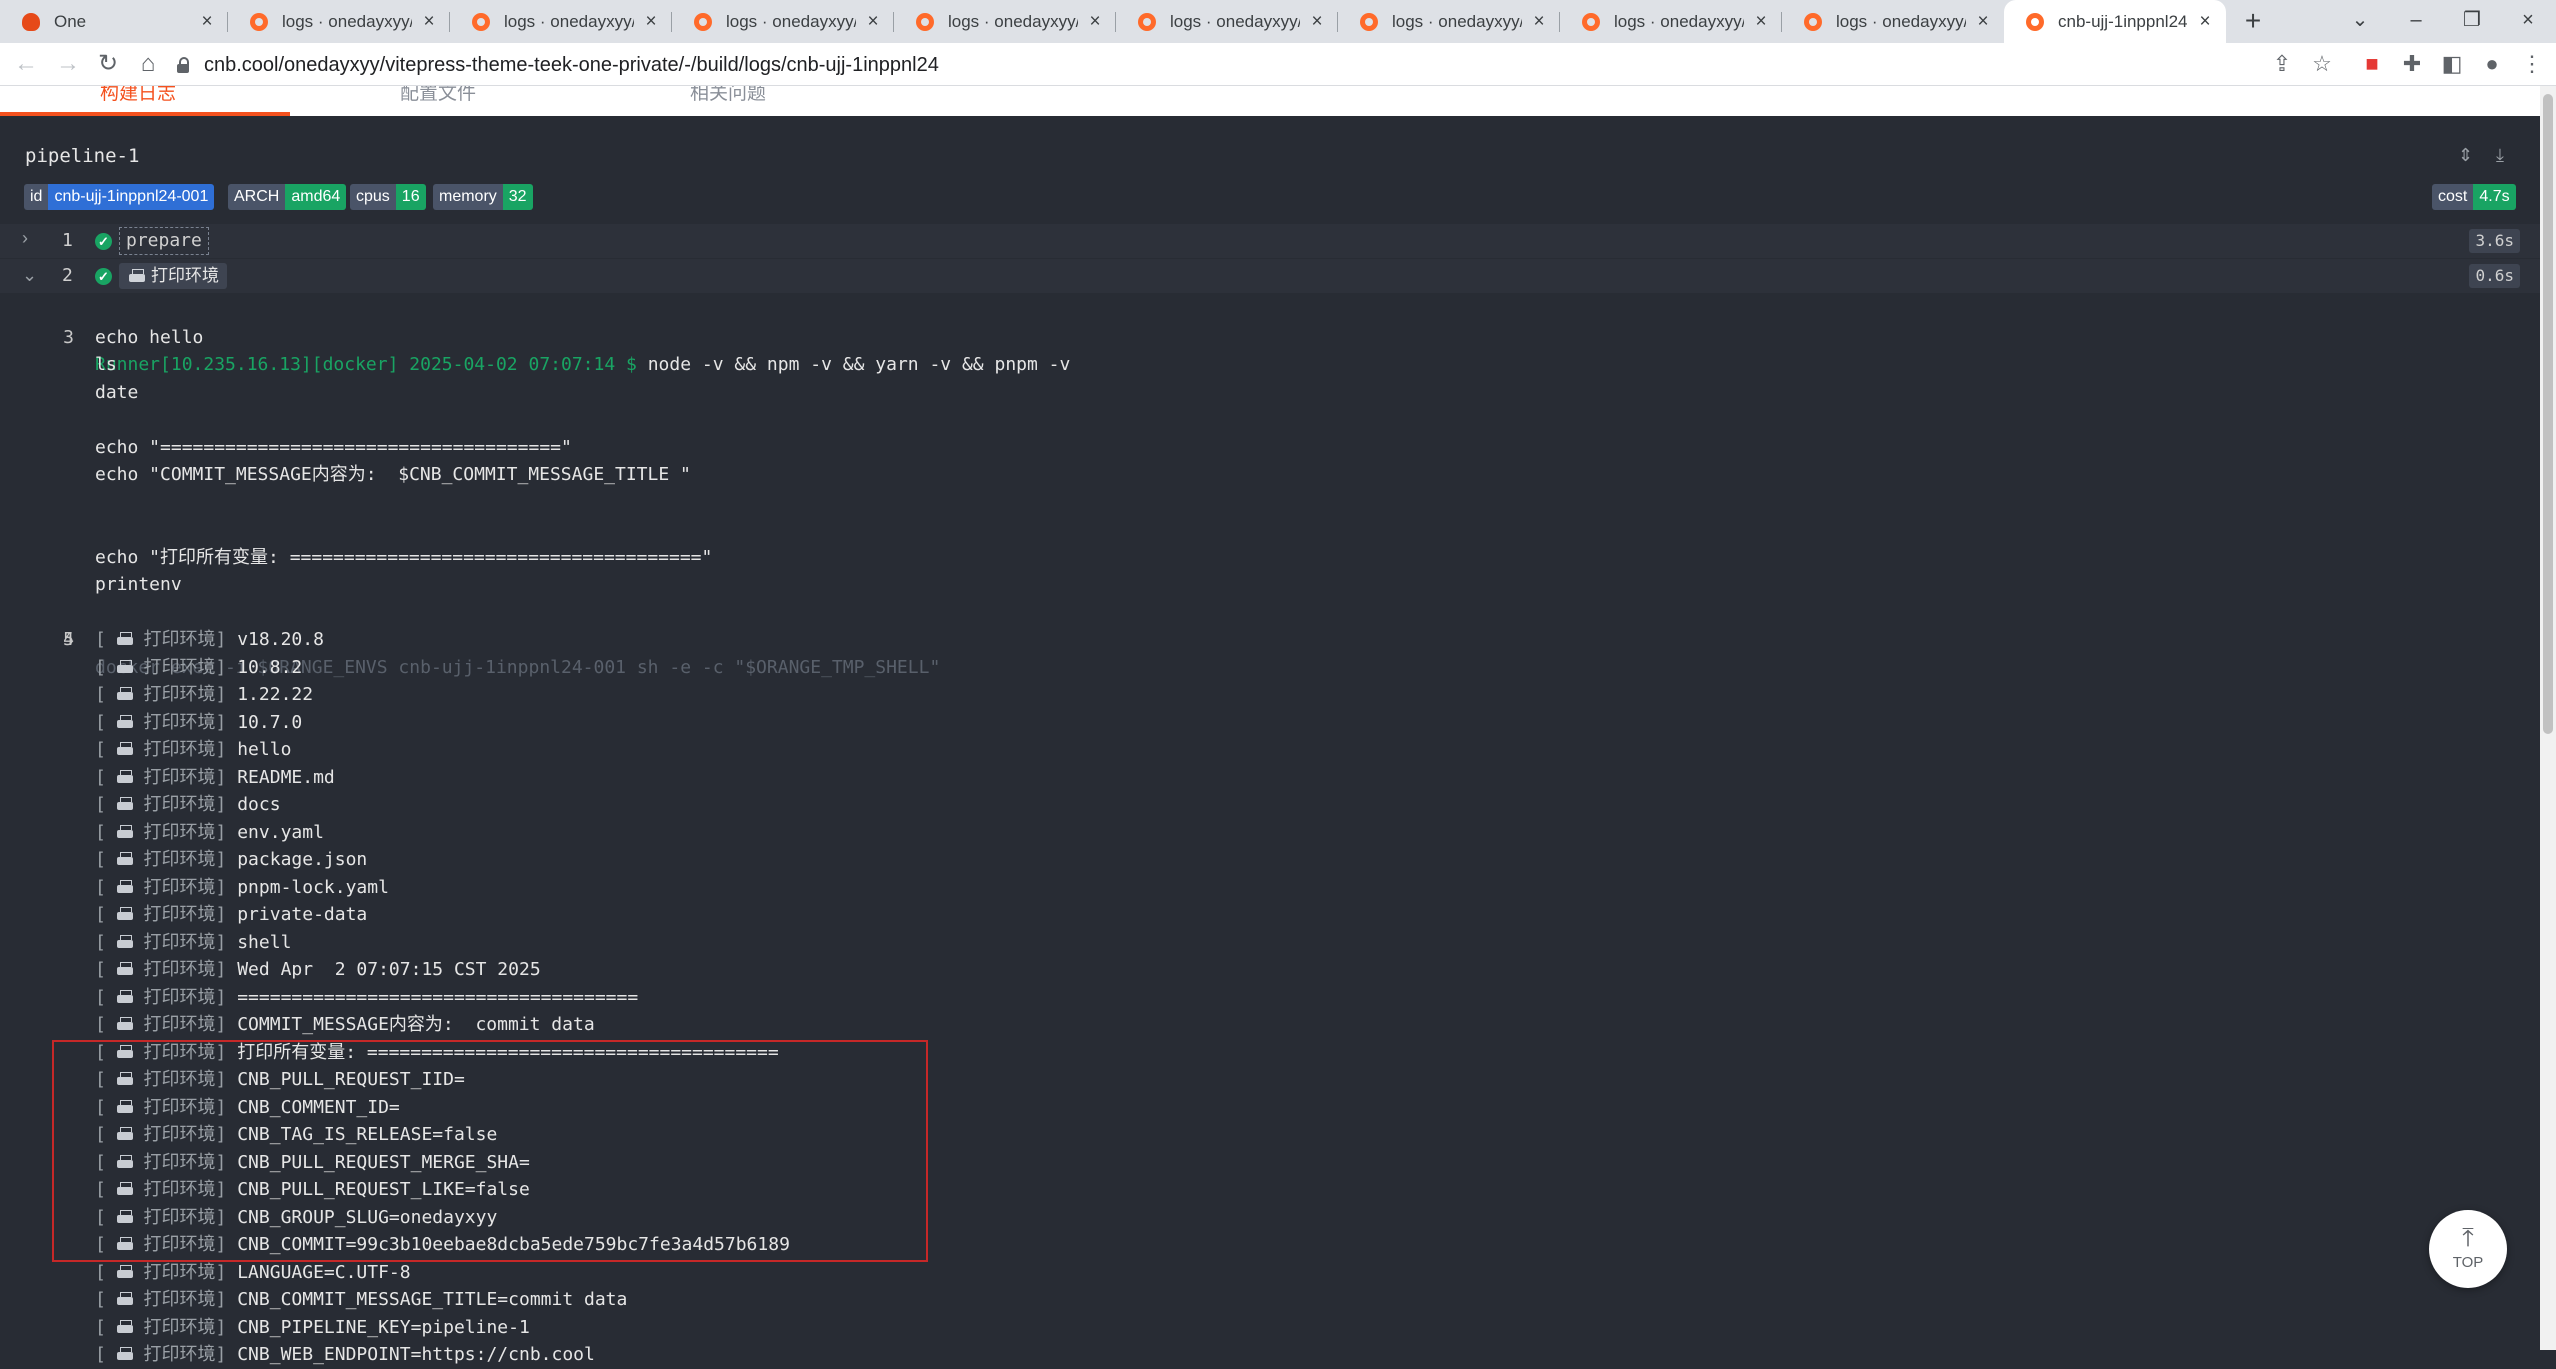 Image resolution: width=2556 pixels, height=1369 pixels. I want to click on window-close-icon: ×, so click(2527, 21).